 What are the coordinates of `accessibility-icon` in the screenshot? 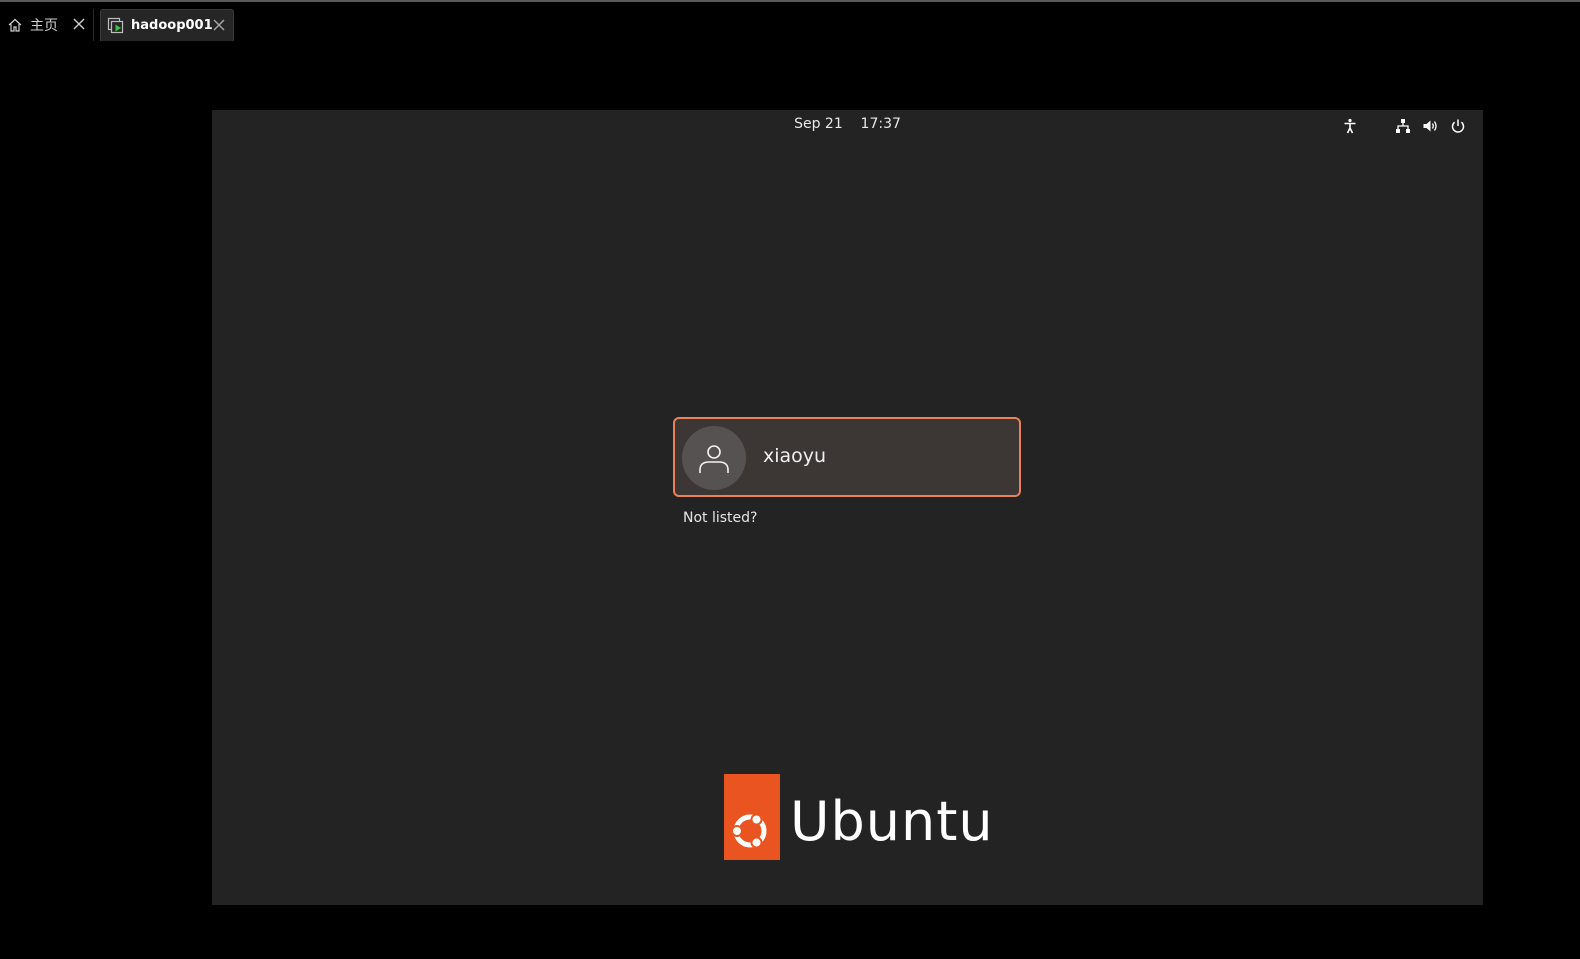 It's located at (1350, 126).